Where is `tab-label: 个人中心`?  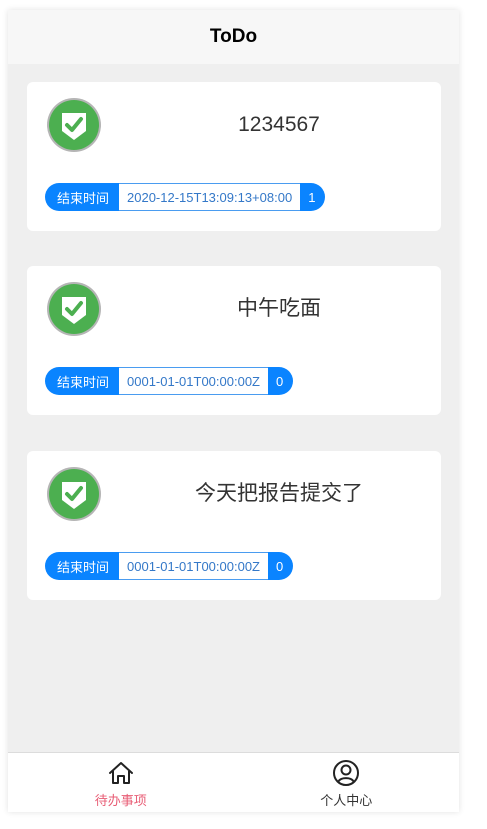 tab-label: 个人中心 is located at coordinates (346, 800).